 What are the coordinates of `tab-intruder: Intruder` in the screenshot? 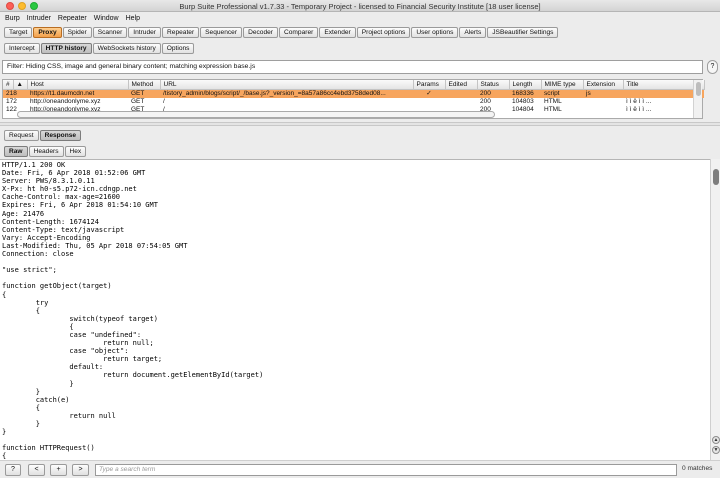 It's located at (145, 32).